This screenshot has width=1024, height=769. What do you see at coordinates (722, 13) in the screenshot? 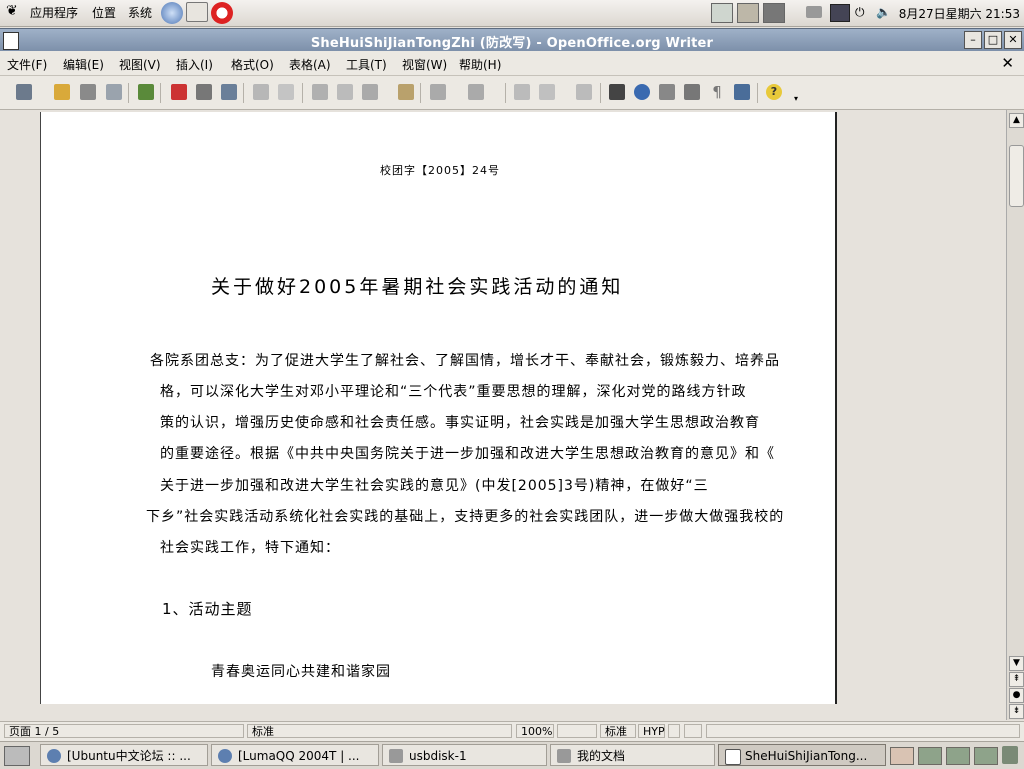
I see `system-monitor-icon` at bounding box center [722, 13].